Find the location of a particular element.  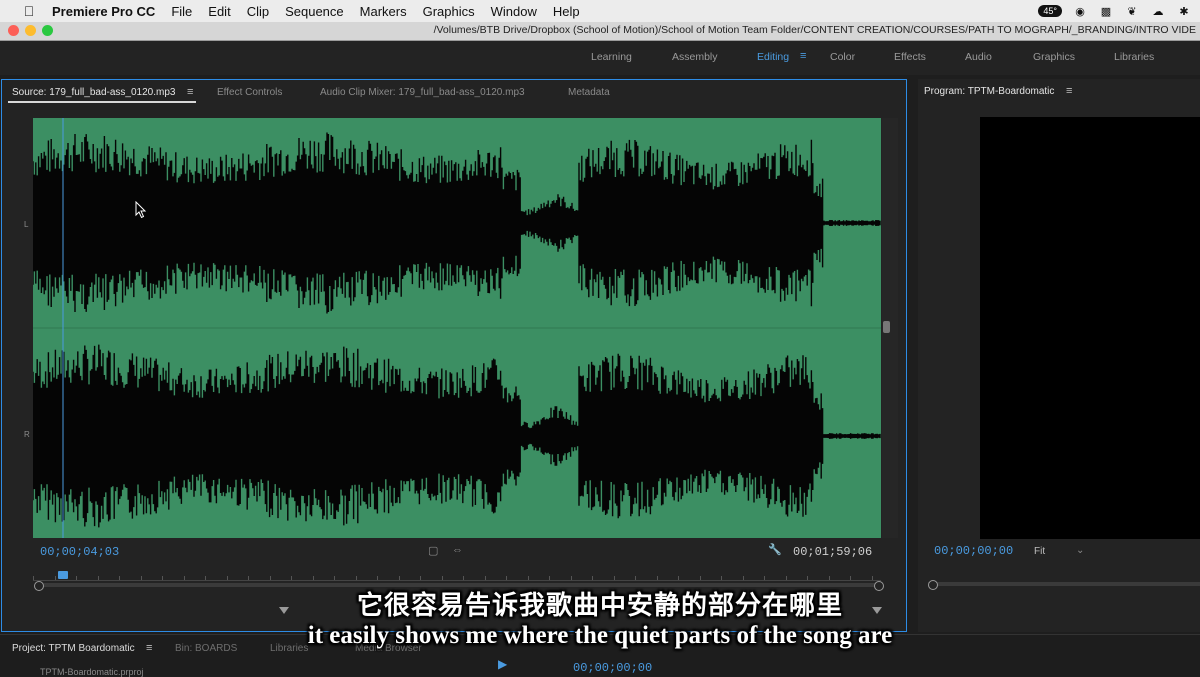

chevron-down-icon: ⌄ is located at coordinates (1080, 550).